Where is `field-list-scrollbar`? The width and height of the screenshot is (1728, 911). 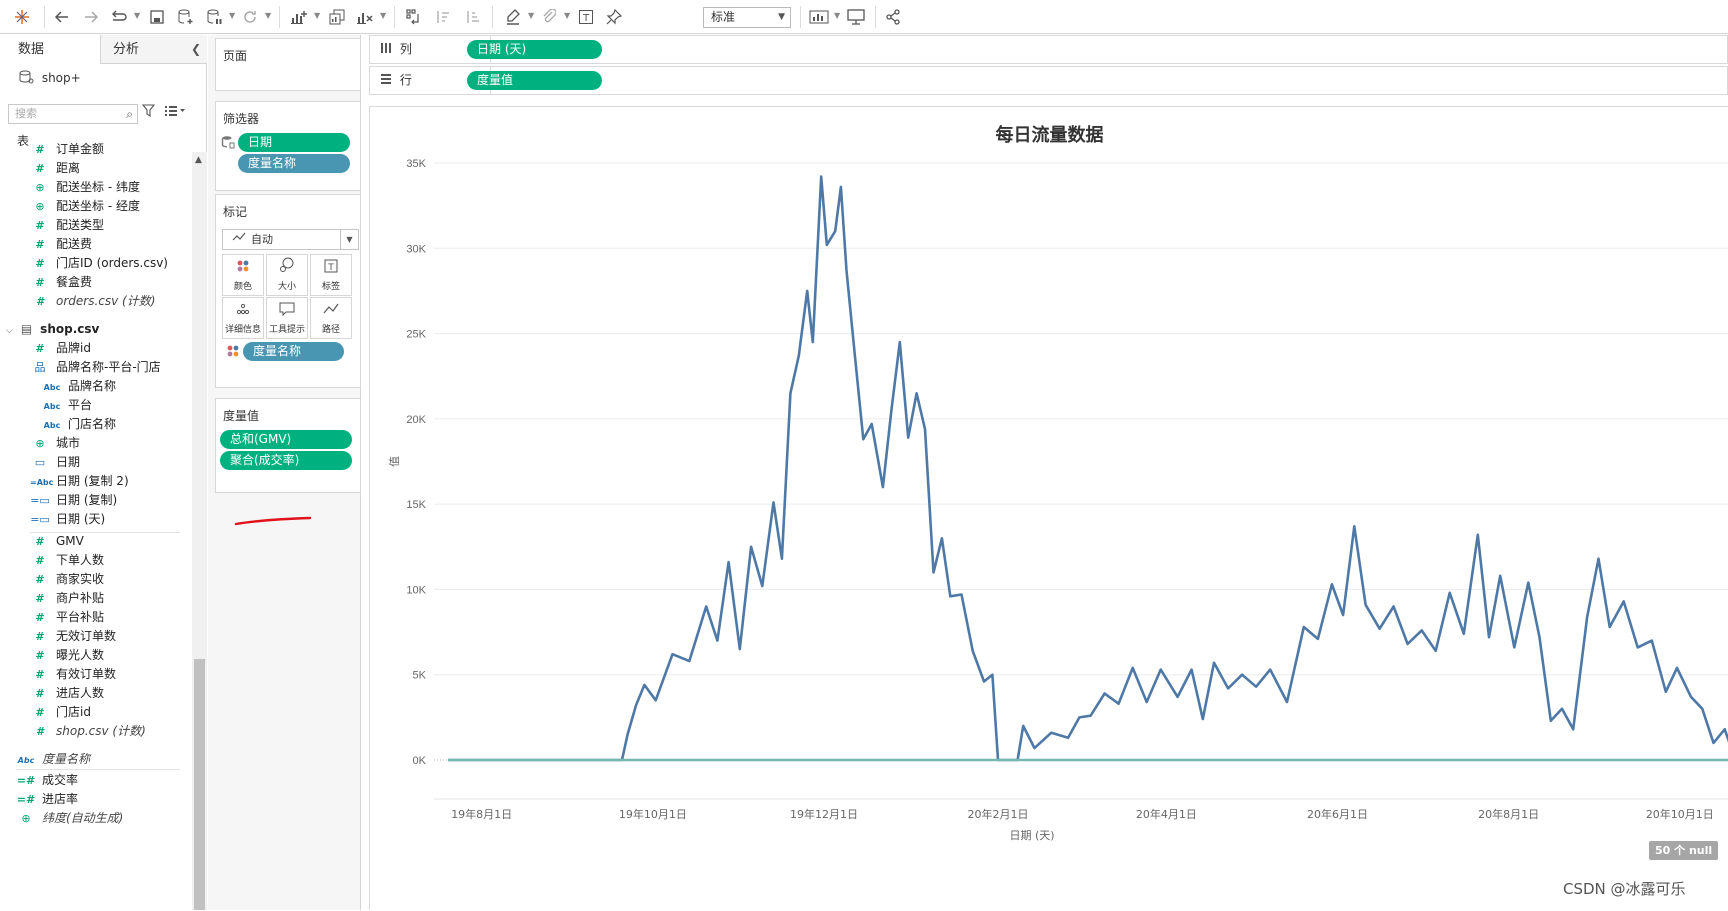 field-list-scrollbar is located at coordinates (199, 531).